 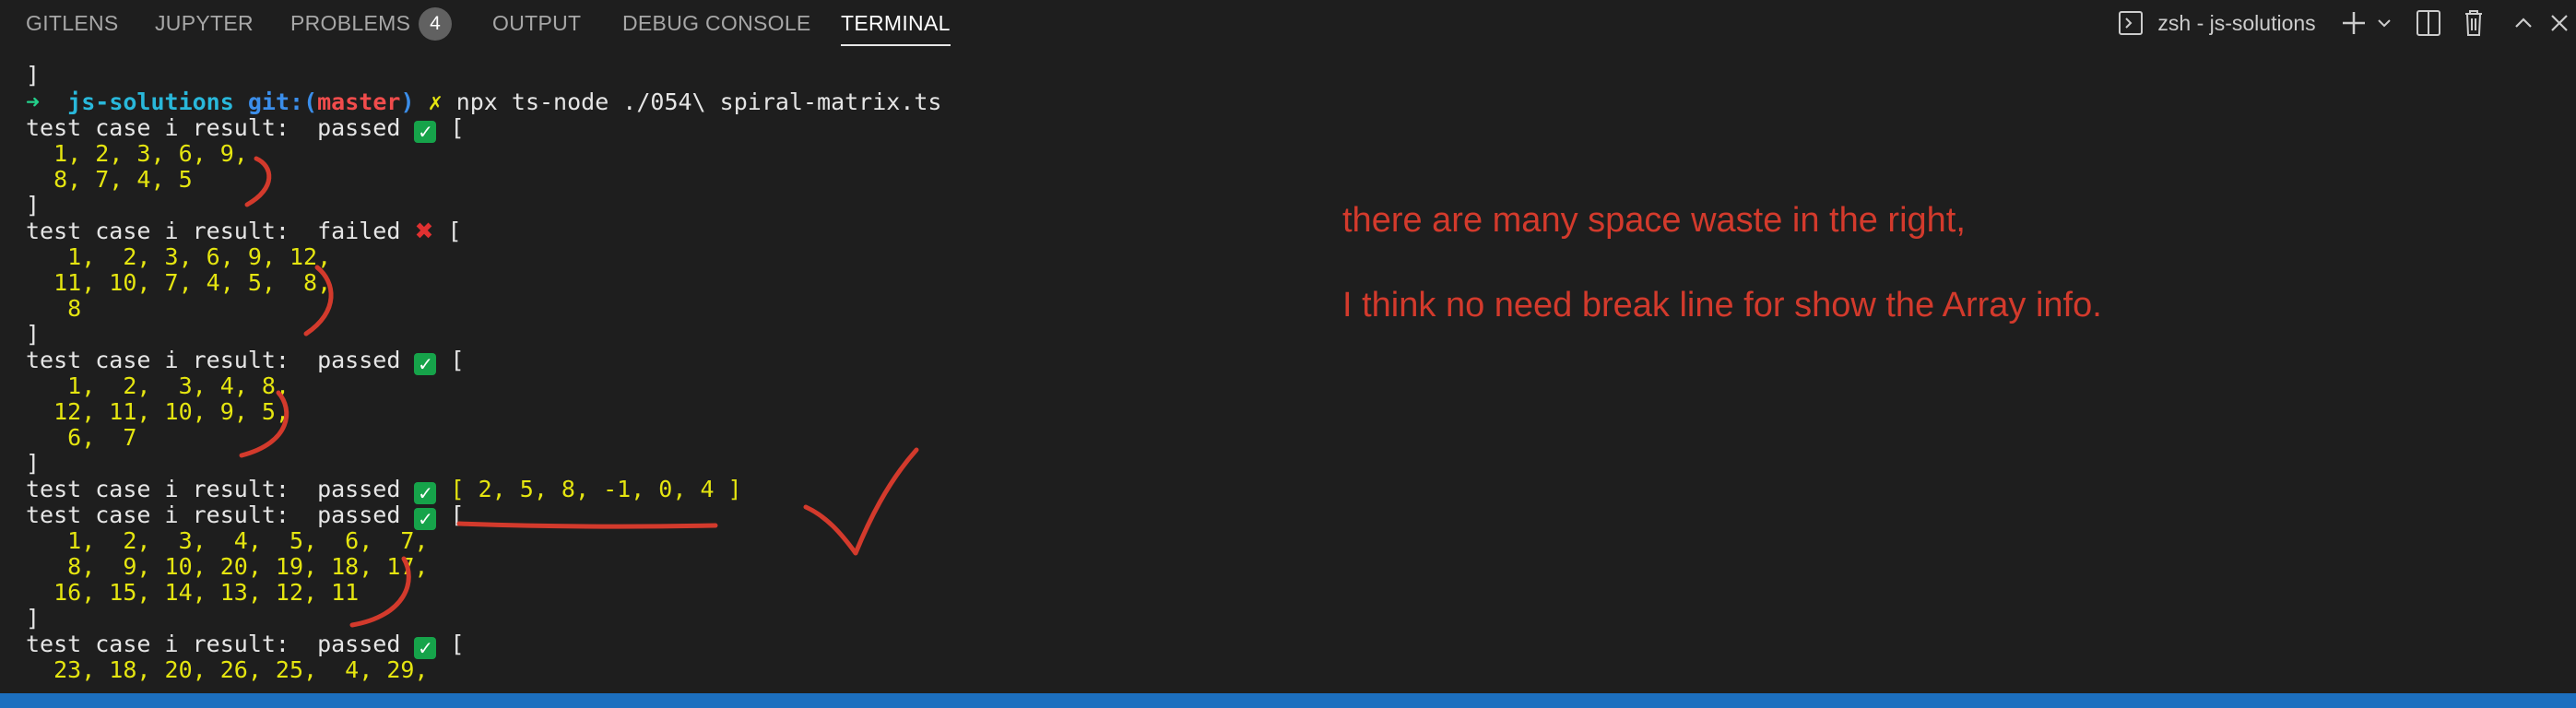 I want to click on ink-underline, so click(x=587, y=525).